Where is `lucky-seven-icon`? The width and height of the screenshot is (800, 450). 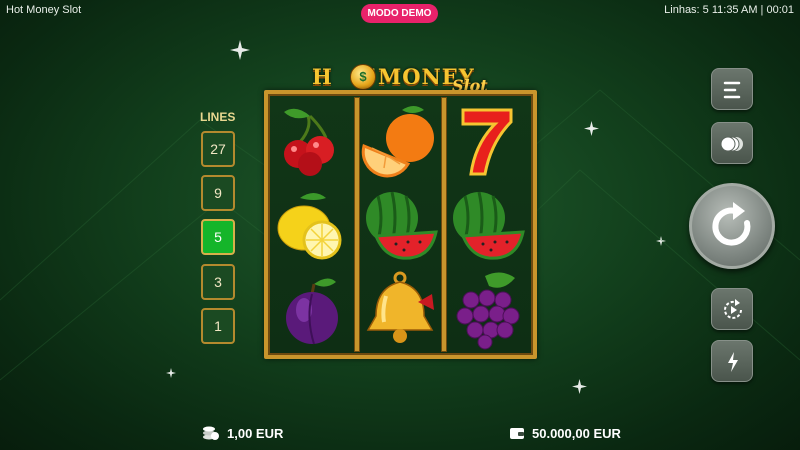
lucky-seven-icon is located at coordinates (487, 142).